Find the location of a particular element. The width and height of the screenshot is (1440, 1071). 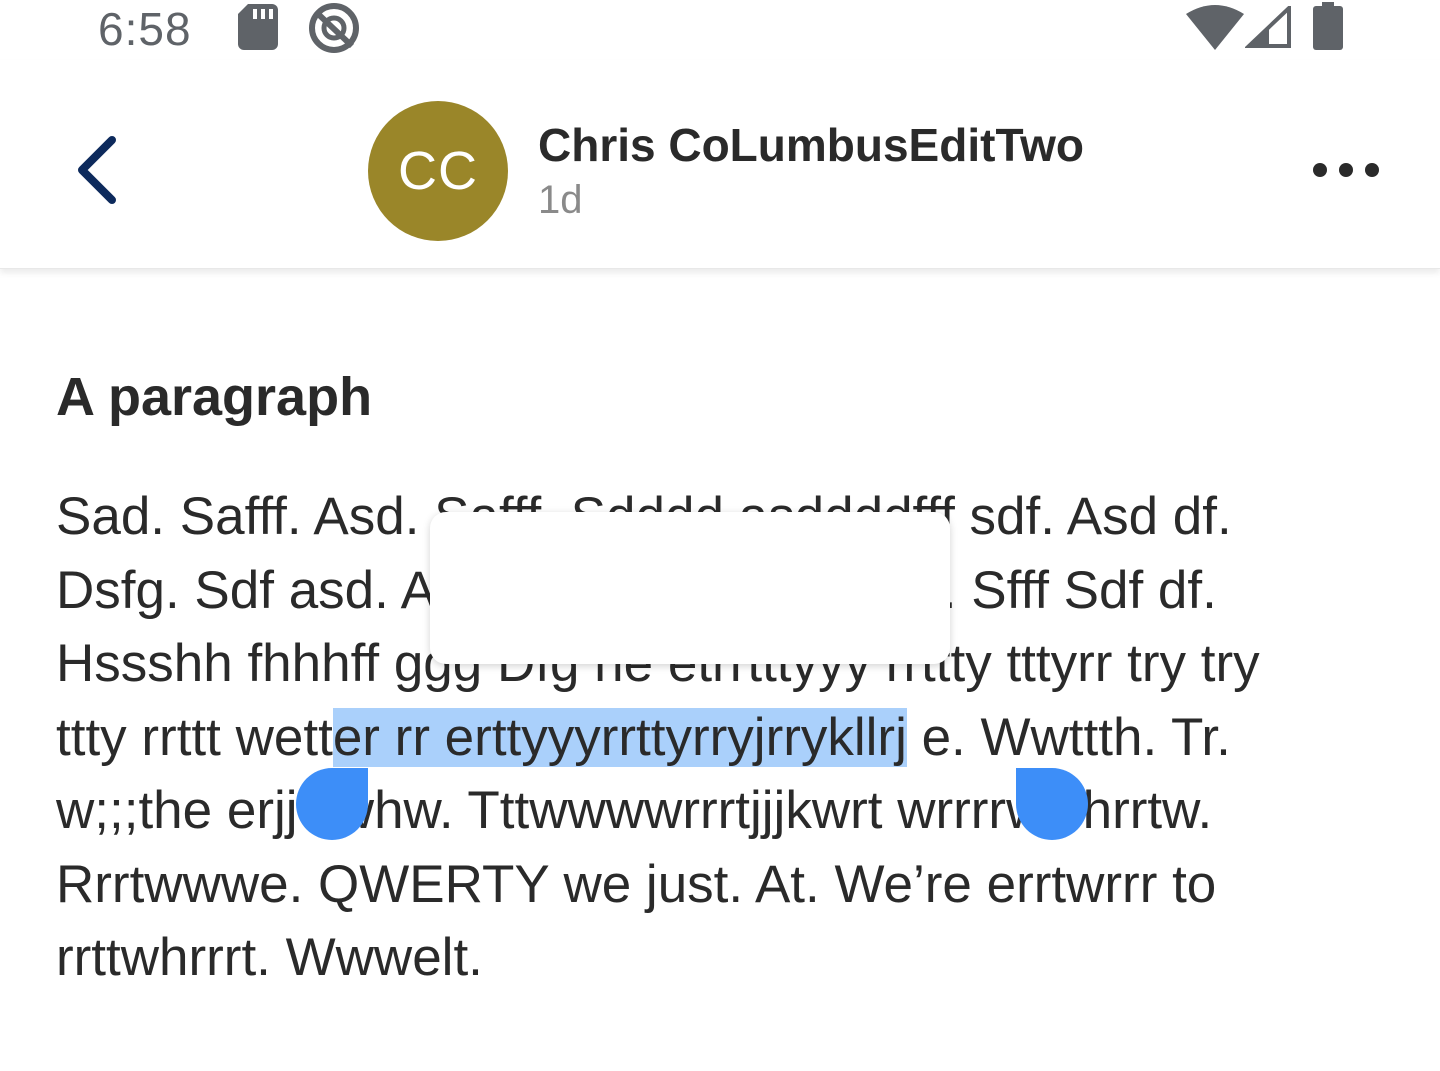

text-selection-popup is located at coordinates (690, 588).